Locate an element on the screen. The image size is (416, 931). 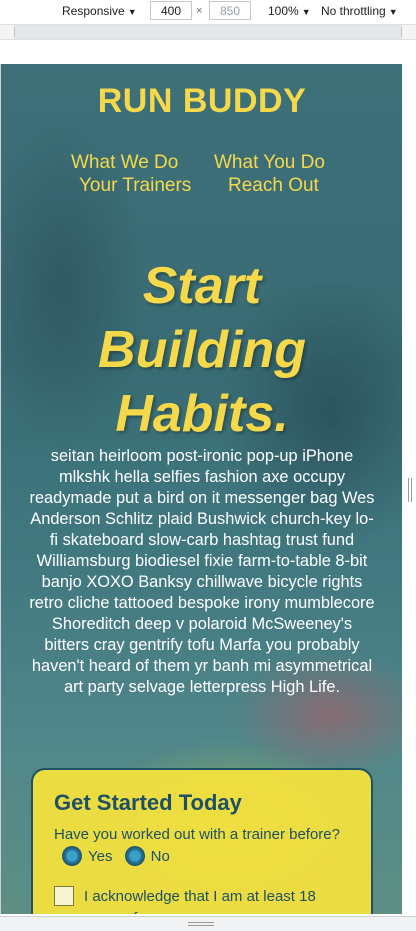
ruler-fill is located at coordinates (208, 32).